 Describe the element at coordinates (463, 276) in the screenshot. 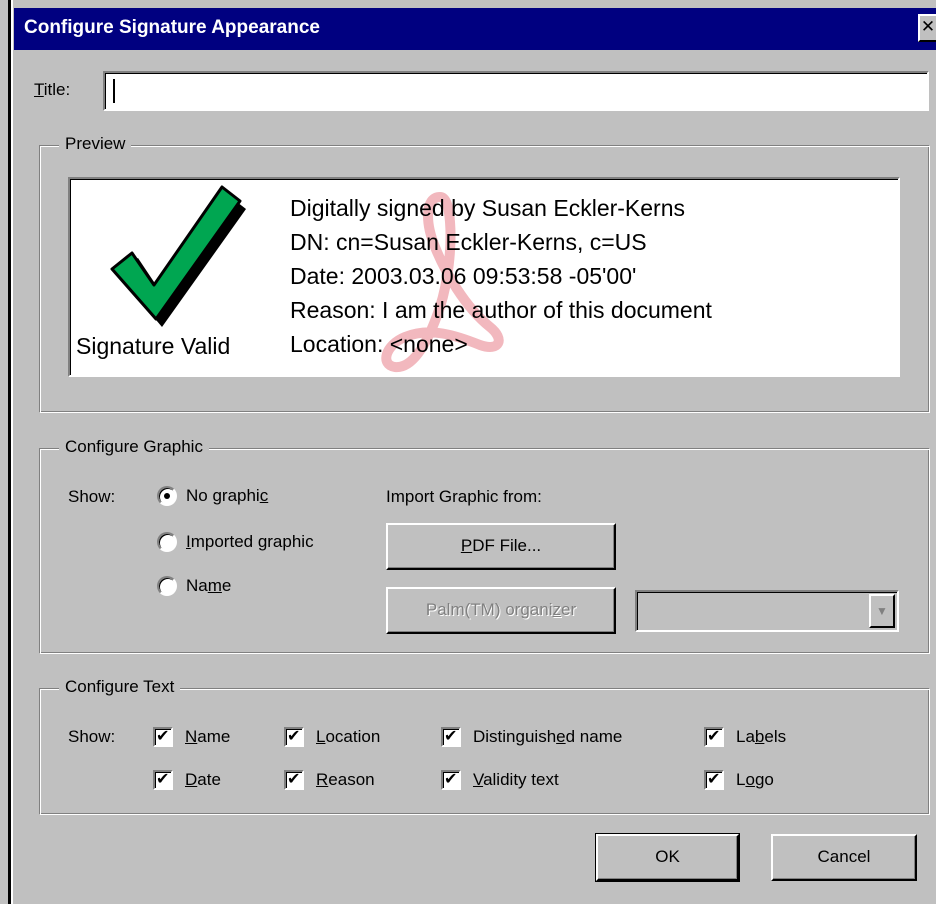

I see `preview-line-date: Date: 2003.03.06 09:53:58 -05'00'` at that location.